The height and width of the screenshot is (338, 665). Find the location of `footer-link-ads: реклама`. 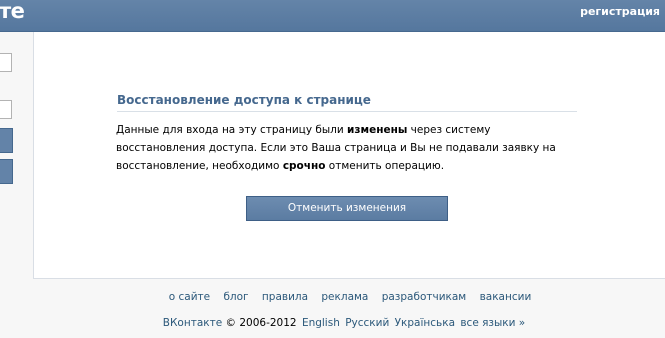

footer-link-ads: реклама is located at coordinates (344, 297).